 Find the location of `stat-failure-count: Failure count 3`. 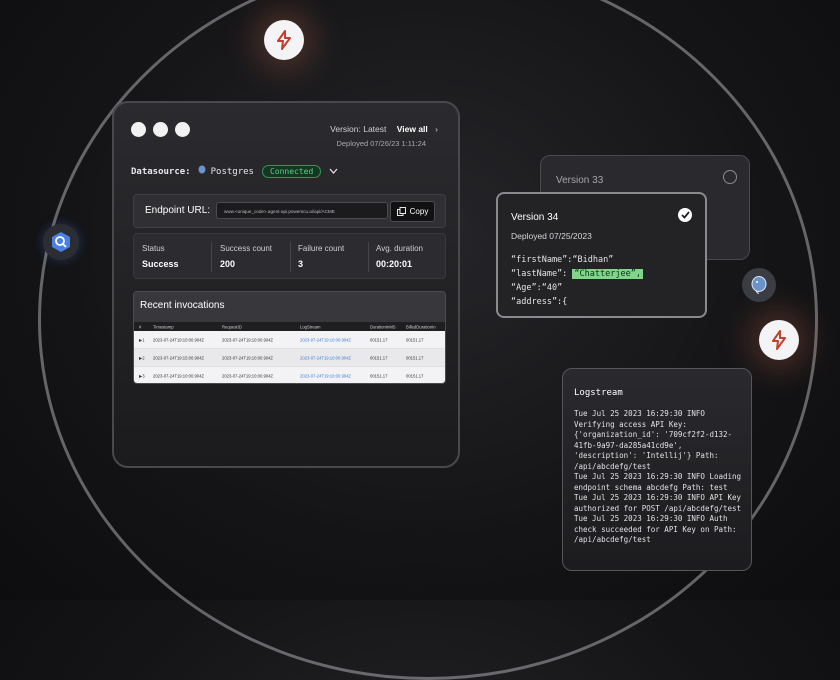

stat-failure-count: Failure count 3 is located at coordinates (321, 256).